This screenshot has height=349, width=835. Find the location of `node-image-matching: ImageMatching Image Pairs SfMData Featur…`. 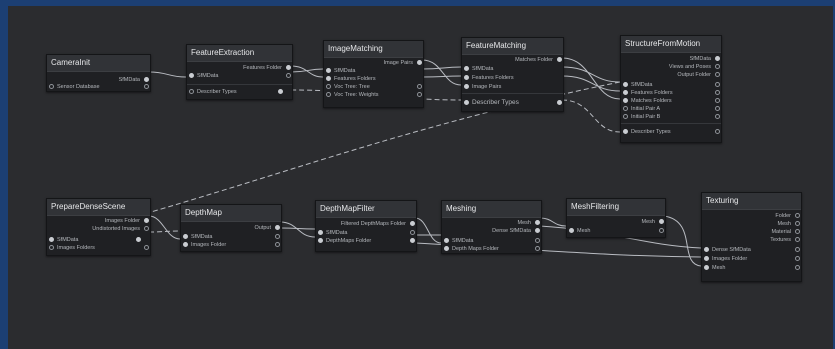

node-image-matching: ImageMatching Image Pairs SfMData Featur… is located at coordinates (373, 74).